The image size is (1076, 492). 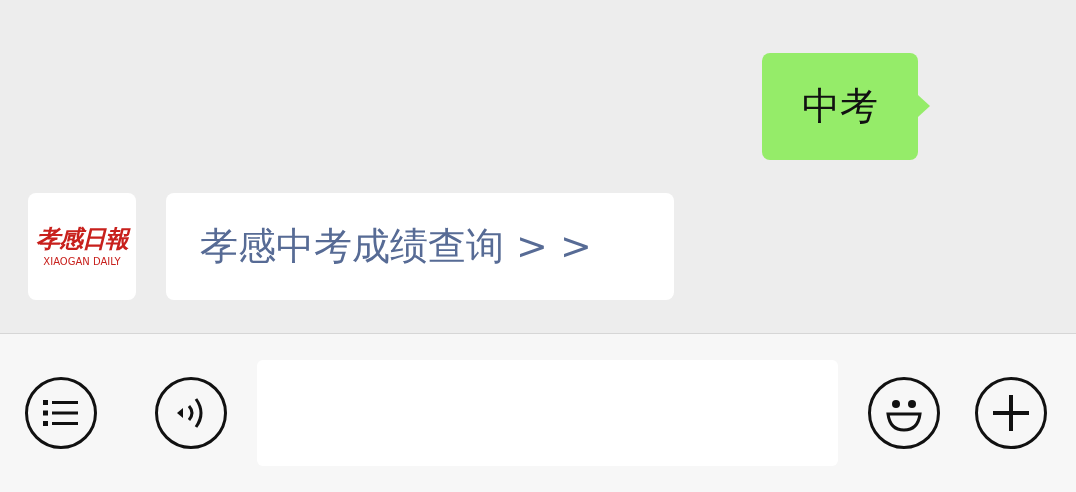 What do you see at coordinates (1011, 413) in the screenshot?
I see `add-icon` at bounding box center [1011, 413].